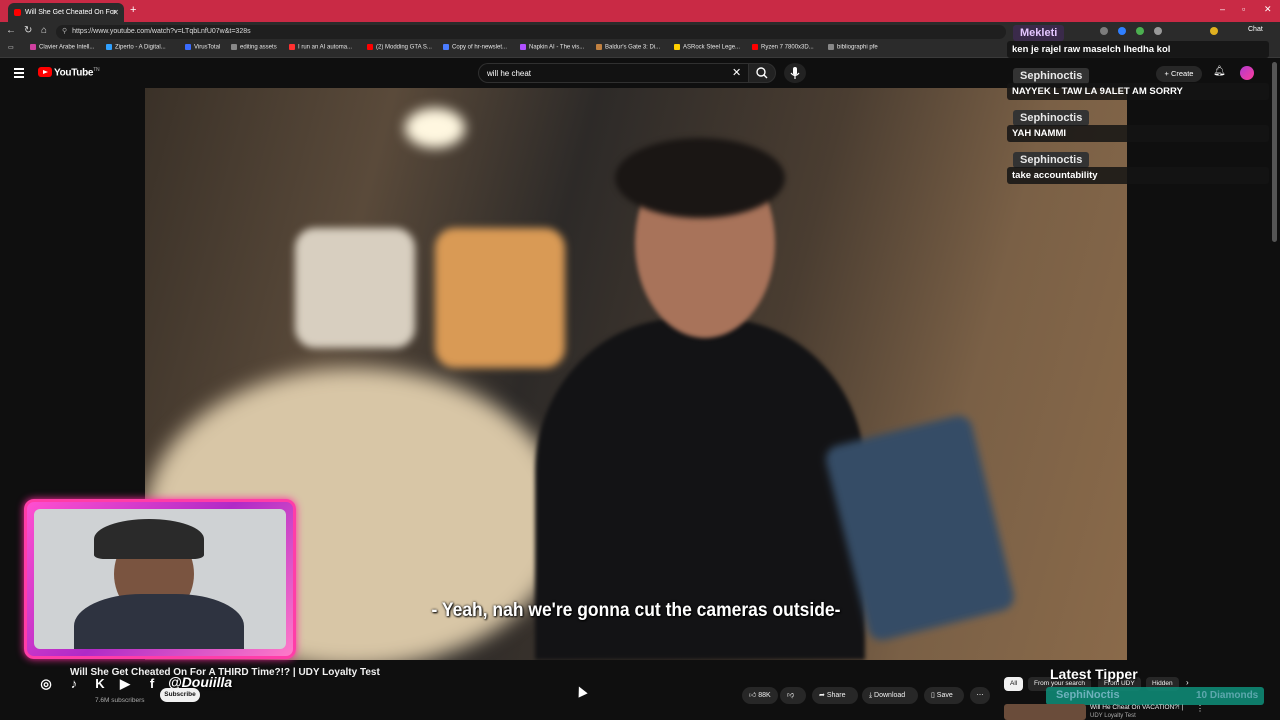 The width and height of the screenshot is (1280, 720). I want to click on account-avatar, so click(1247, 73).